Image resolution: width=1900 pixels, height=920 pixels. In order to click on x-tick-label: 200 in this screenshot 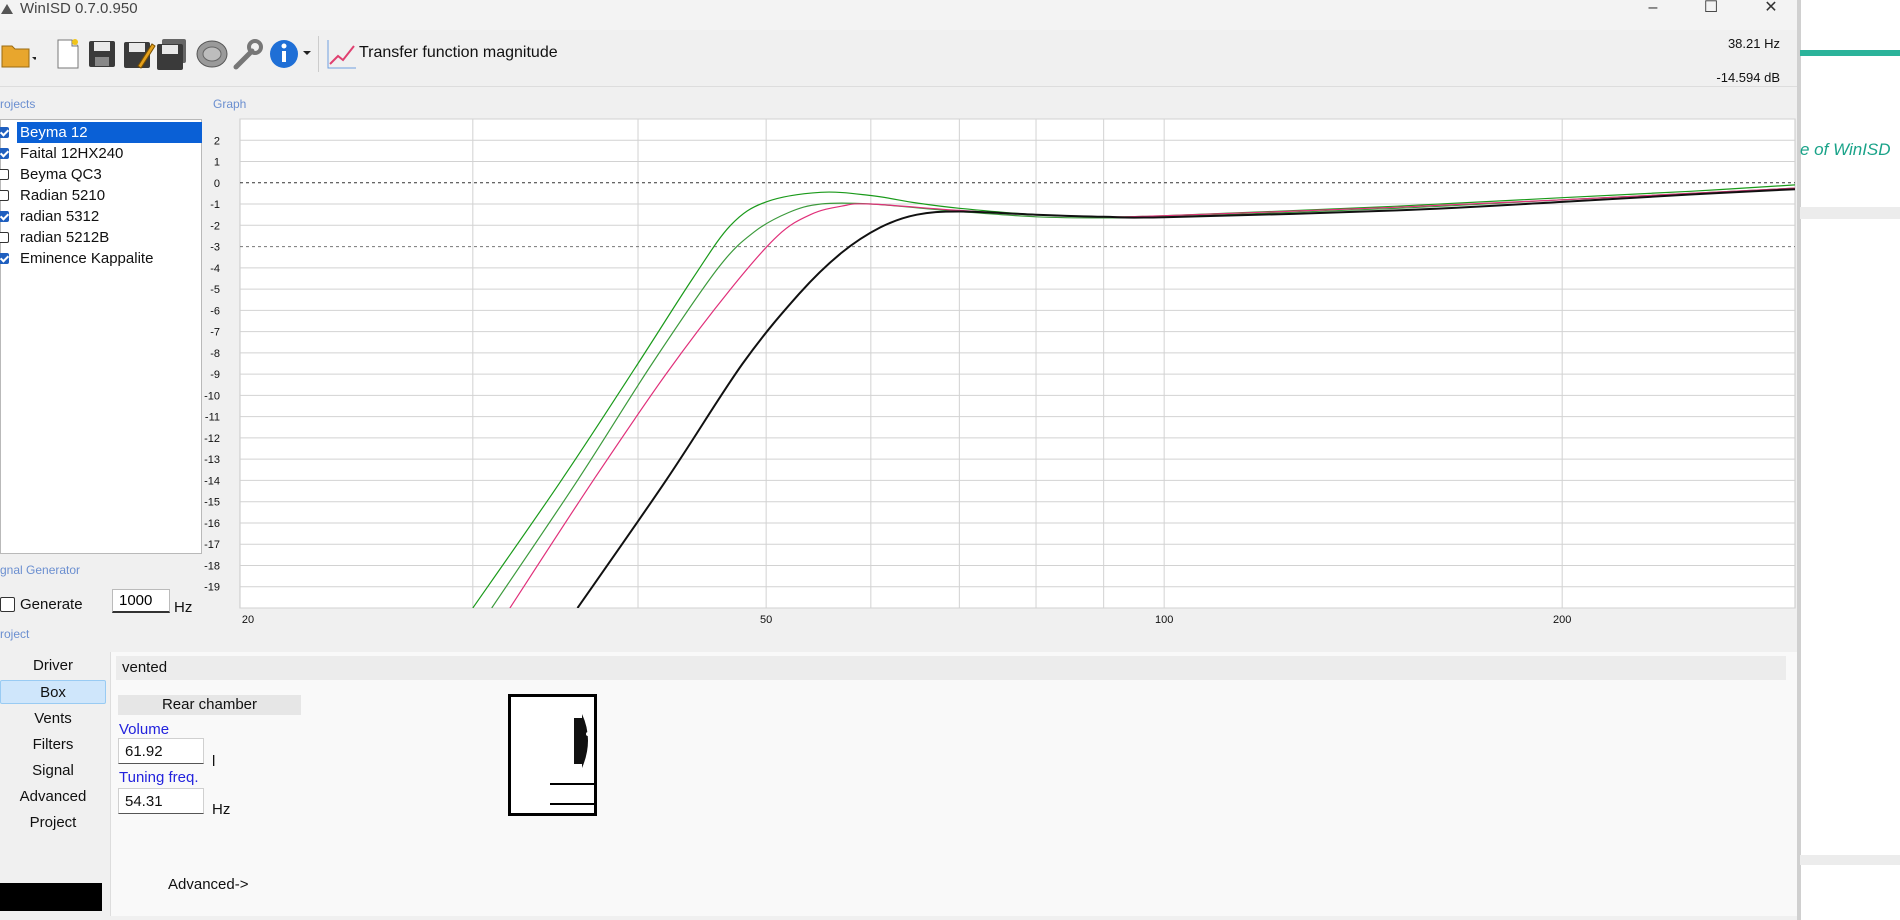, I will do `click(1562, 620)`.